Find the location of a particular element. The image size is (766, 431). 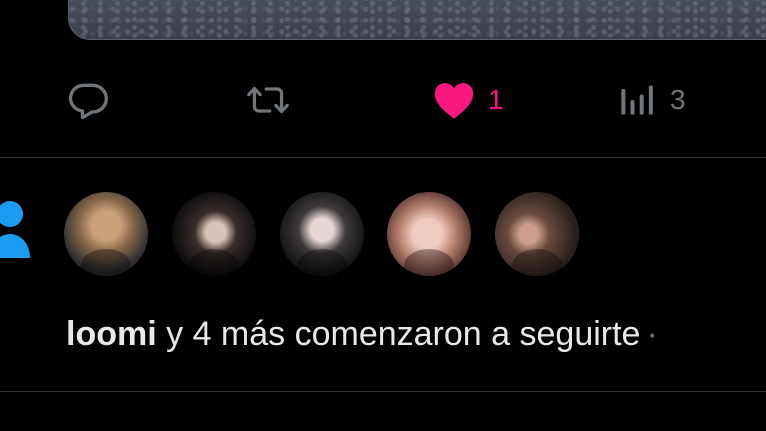

views-icon is located at coordinates (636, 100).